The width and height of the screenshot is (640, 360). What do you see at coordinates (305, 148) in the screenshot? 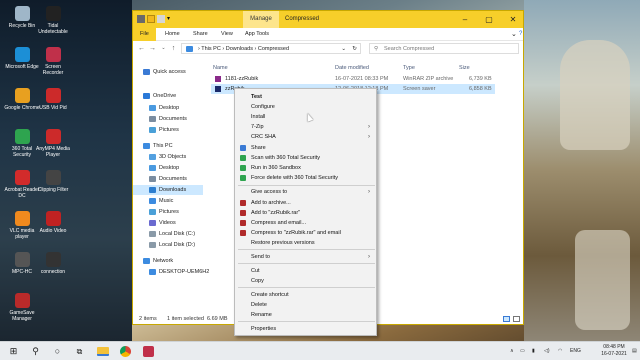
I see `menu-item: Share` at bounding box center [305, 148].